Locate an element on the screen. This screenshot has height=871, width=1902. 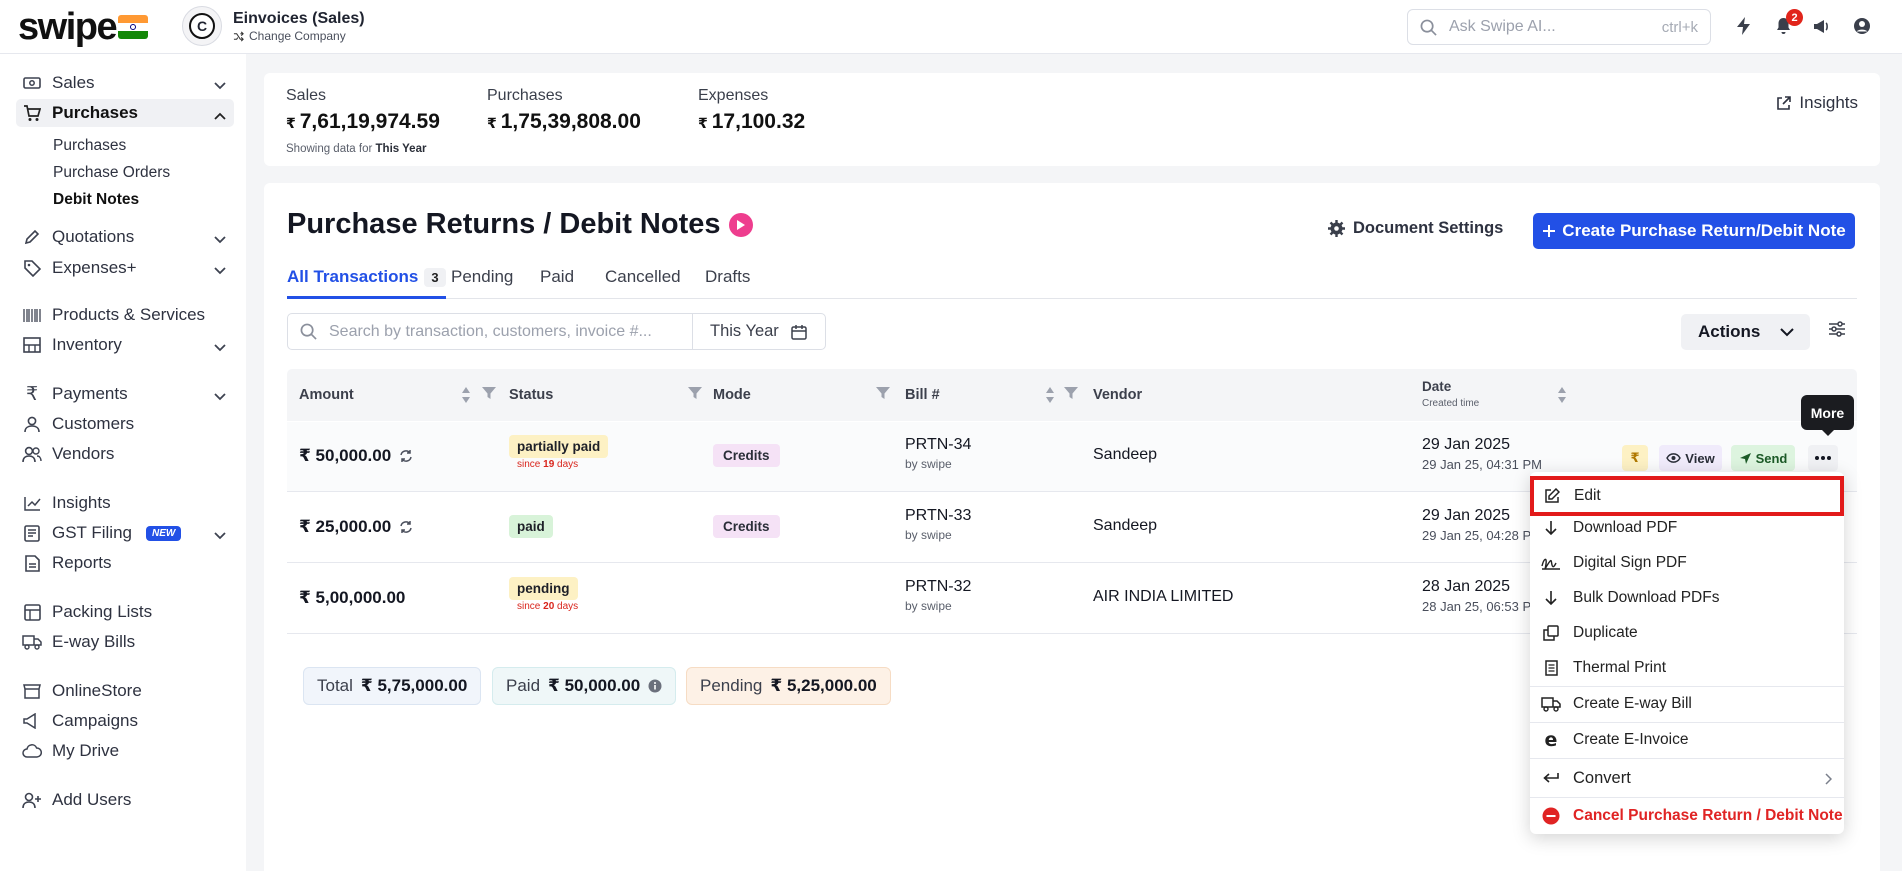
sidebar-subitem-debit-notes: Debit Notes is located at coordinates (96, 200).